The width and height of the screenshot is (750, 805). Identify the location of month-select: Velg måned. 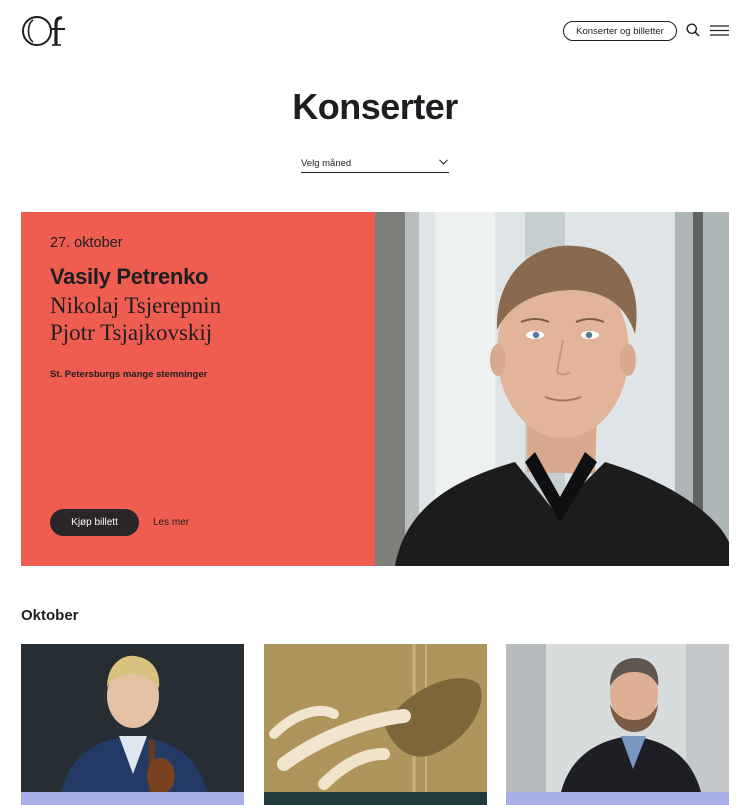
(375, 164).